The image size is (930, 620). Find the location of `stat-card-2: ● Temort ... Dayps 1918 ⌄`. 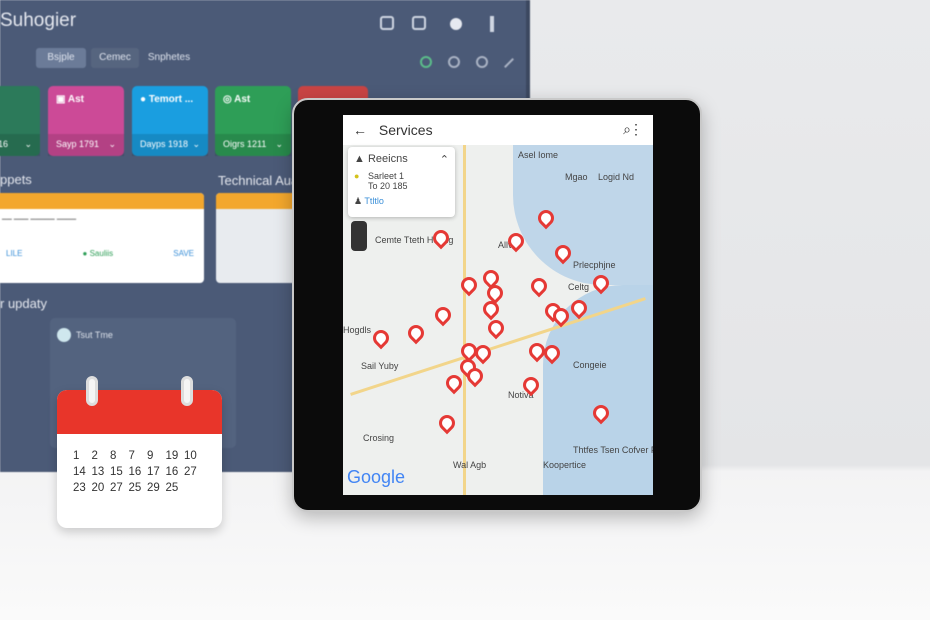

stat-card-2: ● Temort ... Dayps 1918 ⌄ is located at coordinates (170, 121).